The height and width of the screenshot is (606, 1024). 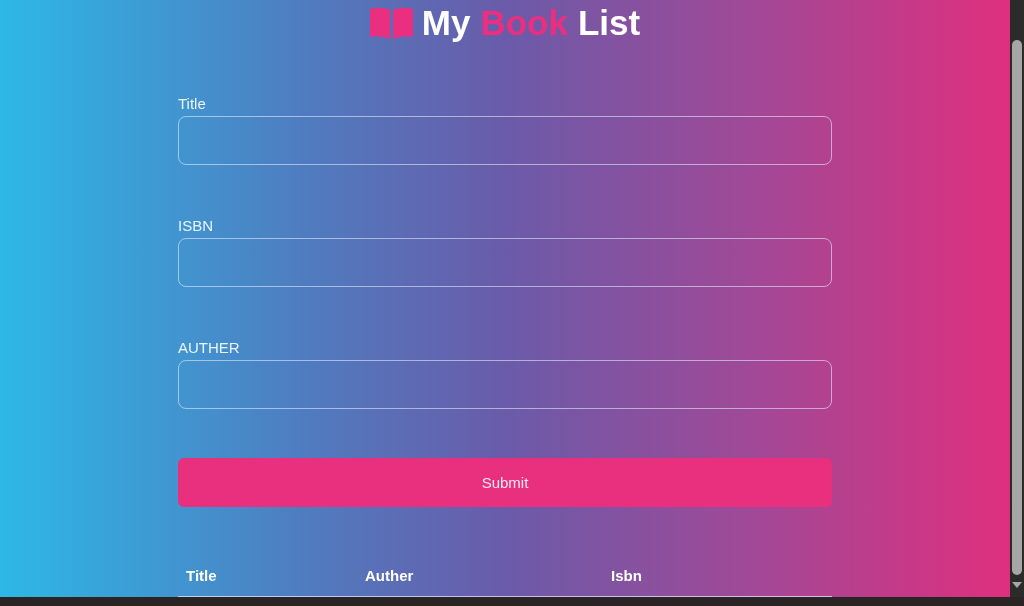 What do you see at coordinates (1017, 307) in the screenshot?
I see `scrollbar-thumb` at bounding box center [1017, 307].